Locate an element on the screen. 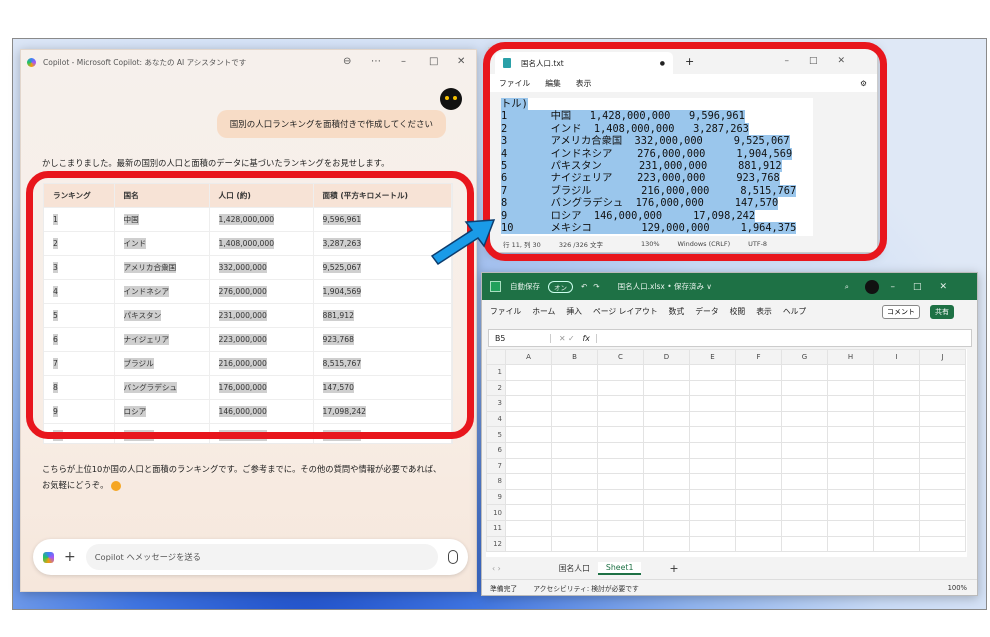  column-header: A is located at coordinates (528, 357).